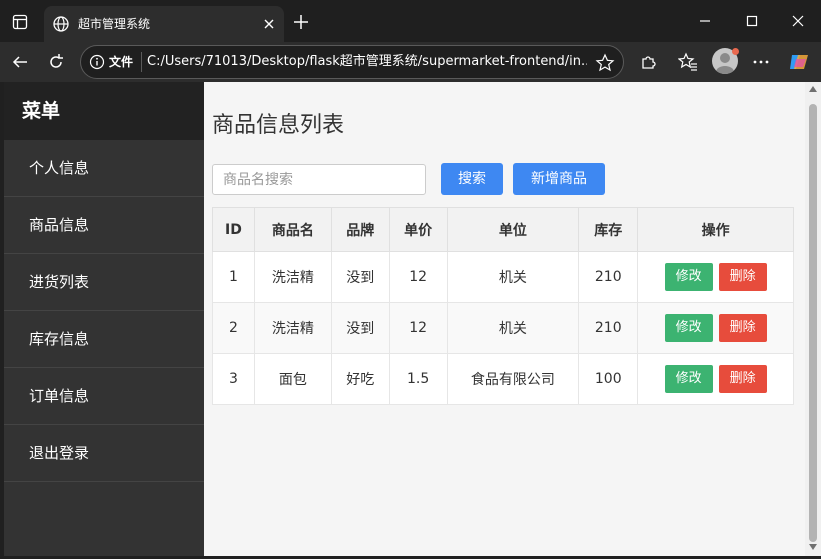 The height and width of the screenshot is (559, 821). I want to click on scroll-down-arrow-icon, so click(813, 547).